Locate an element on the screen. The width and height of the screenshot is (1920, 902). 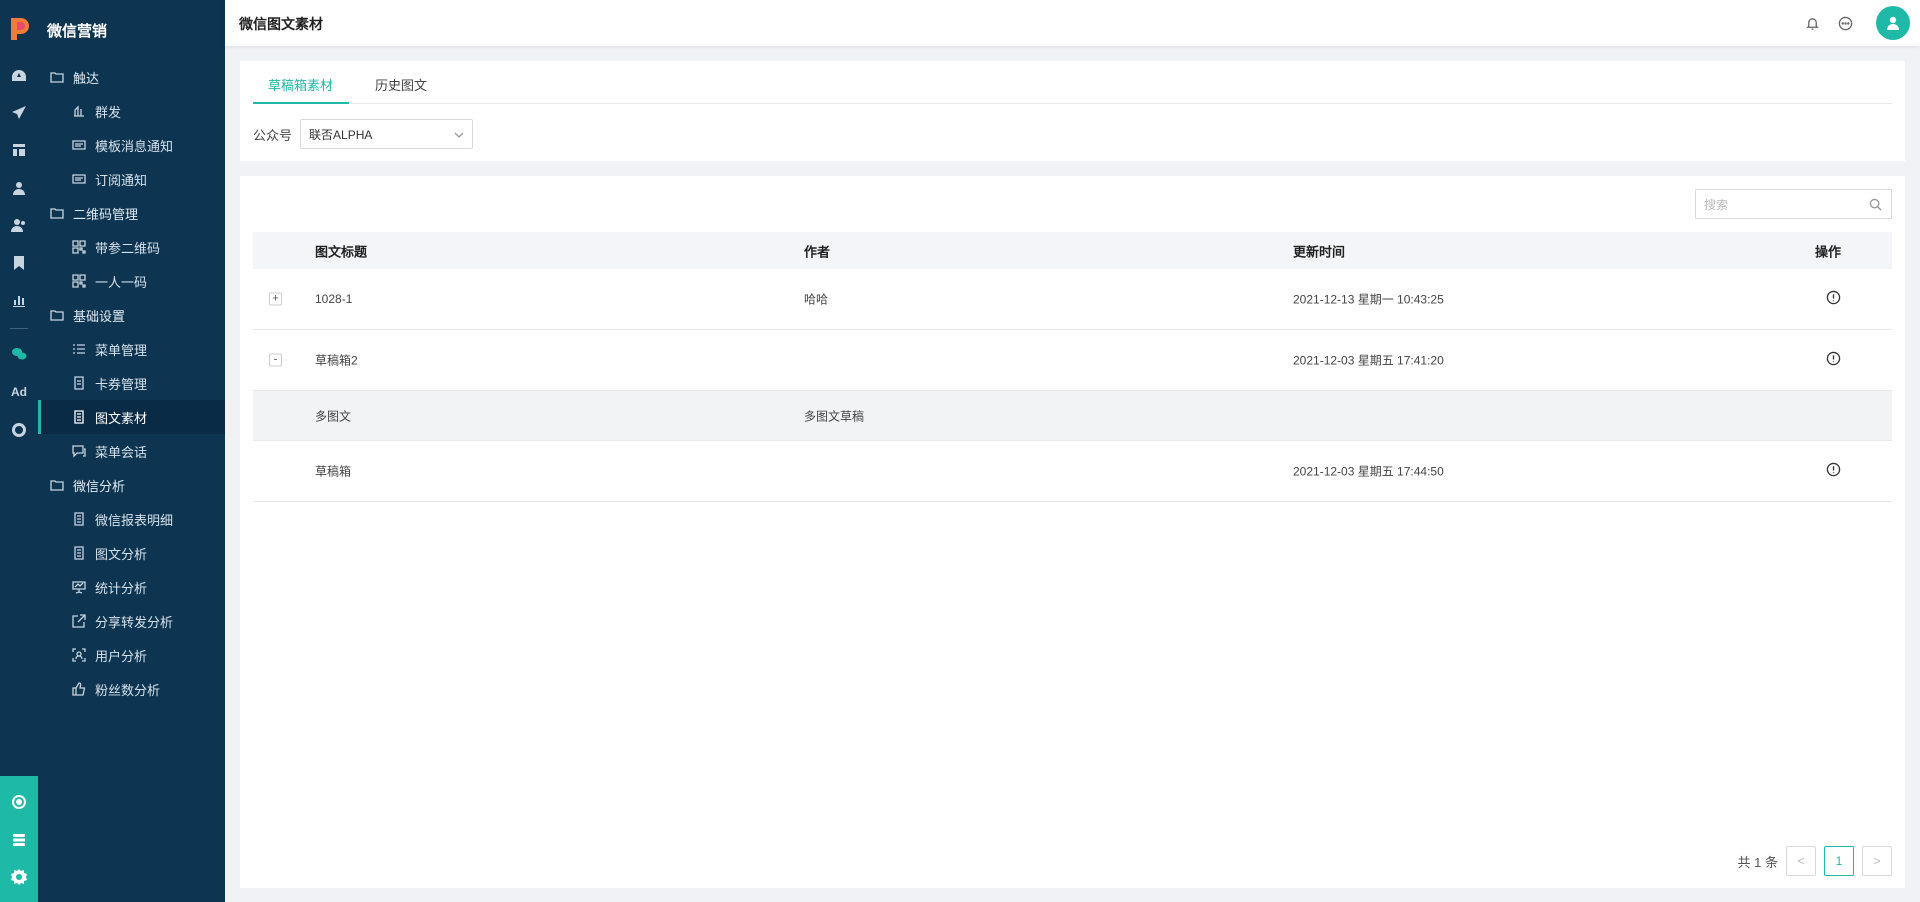
menu-item-menu-session: 菜单会话 is located at coordinates (131, 451).